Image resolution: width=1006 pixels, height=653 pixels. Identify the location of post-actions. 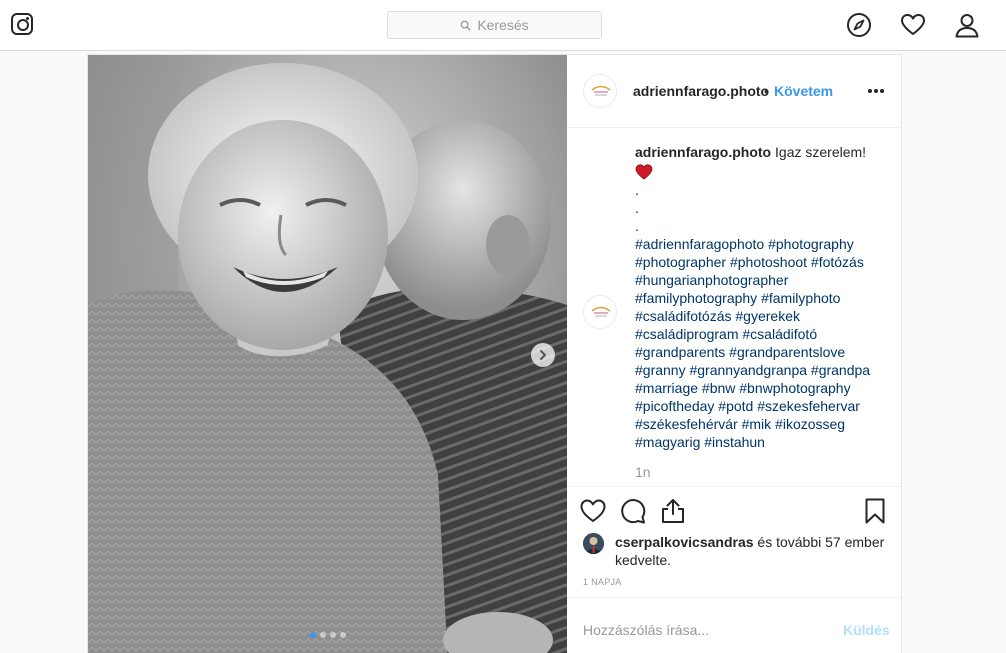
(734, 510).